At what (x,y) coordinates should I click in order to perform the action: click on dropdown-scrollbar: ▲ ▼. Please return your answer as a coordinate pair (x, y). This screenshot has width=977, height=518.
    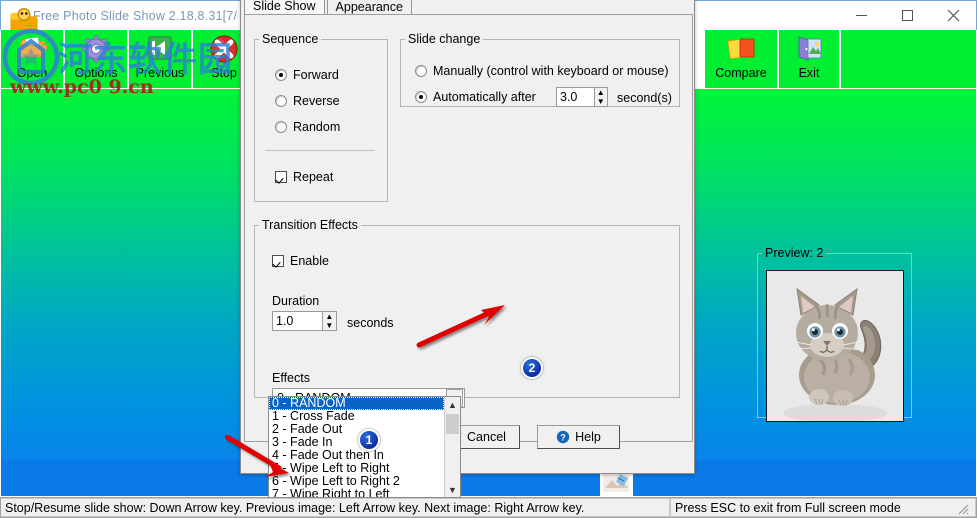
    Looking at the image, I should click on (452, 447).